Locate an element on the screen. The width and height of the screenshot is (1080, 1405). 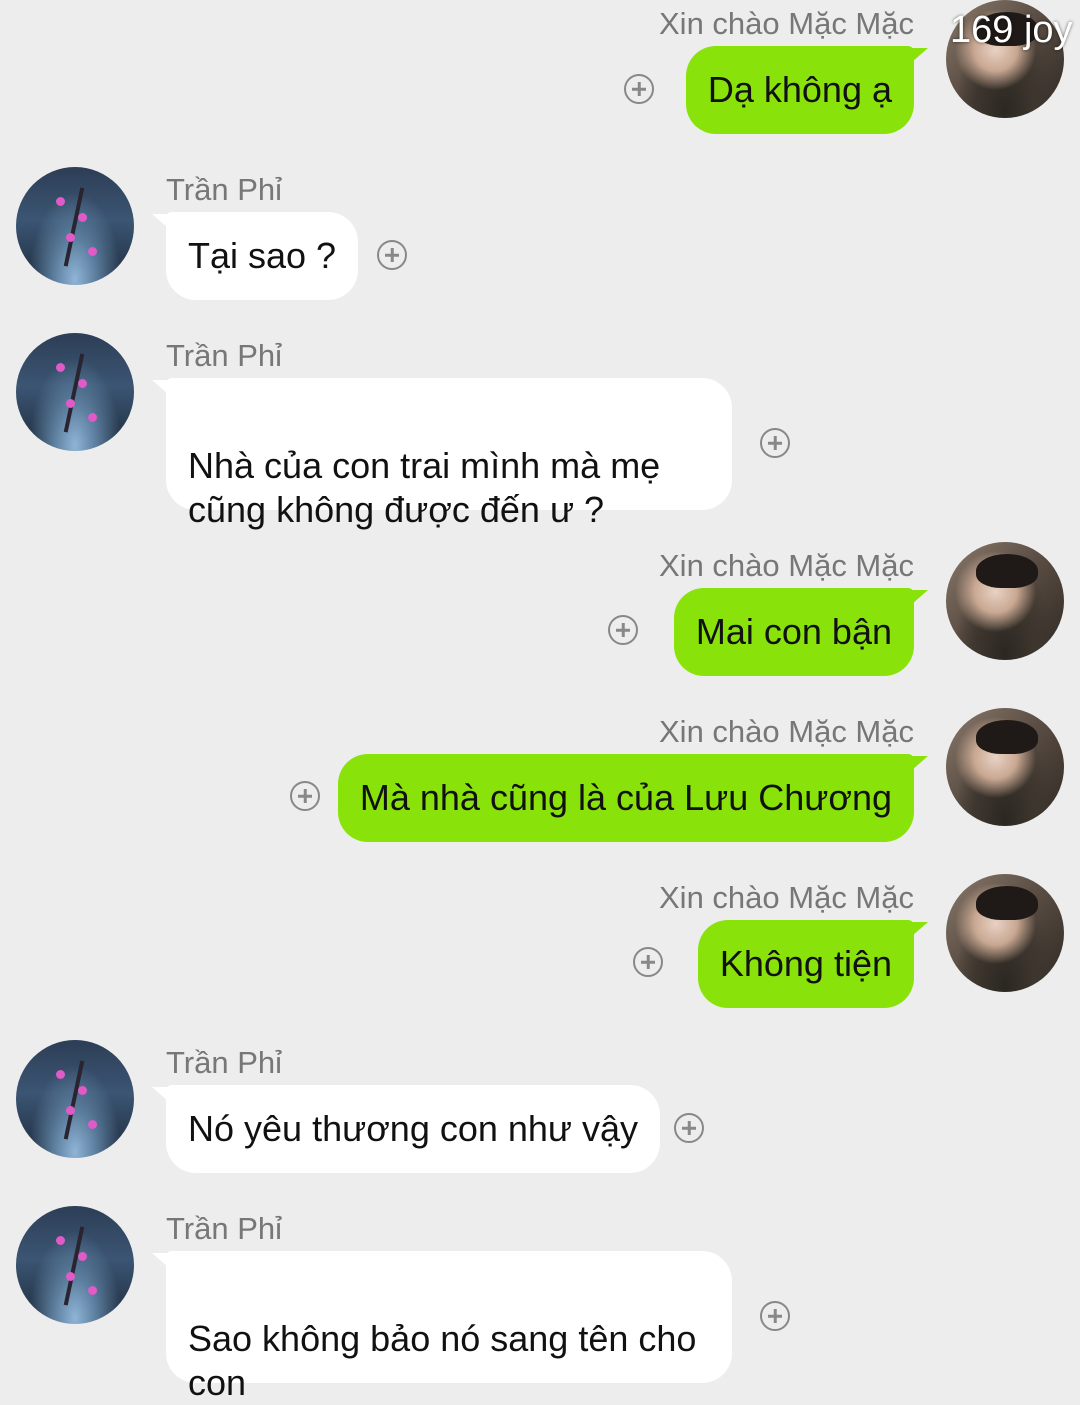
message-bubble-outgoing: Không tiện is located at coordinates (805, 964).